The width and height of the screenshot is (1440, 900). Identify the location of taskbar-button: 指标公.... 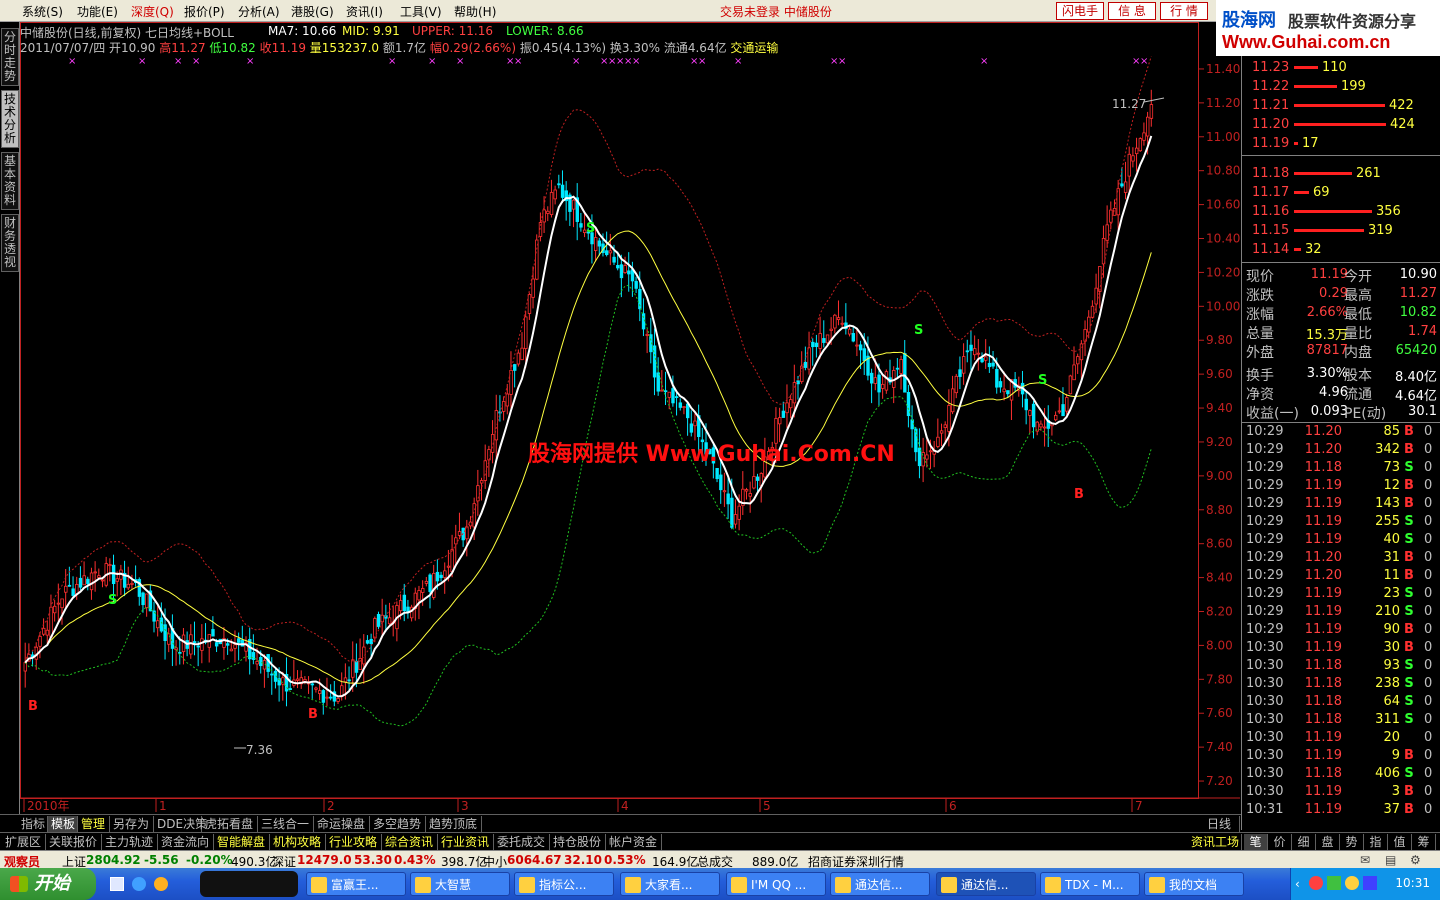
(564, 884).